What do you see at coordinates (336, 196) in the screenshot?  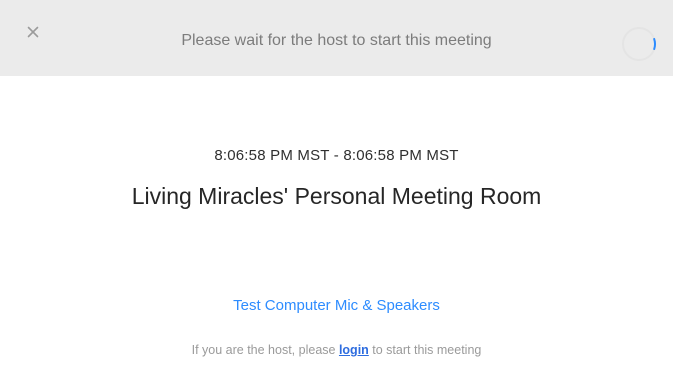 I see `meeting-title: Living Miracles' Personal Meeting Room` at bounding box center [336, 196].